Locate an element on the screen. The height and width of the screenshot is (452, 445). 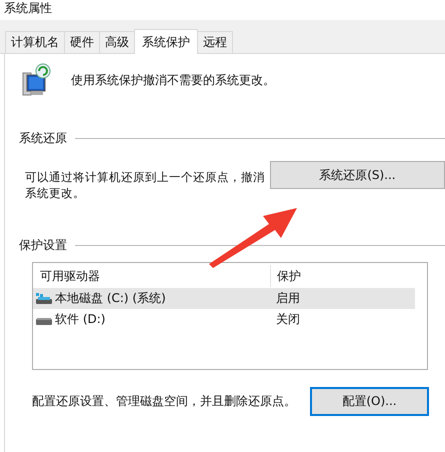
description-text: 使用系统保护撤消不需要的系统更改。 is located at coordinates (173, 80).